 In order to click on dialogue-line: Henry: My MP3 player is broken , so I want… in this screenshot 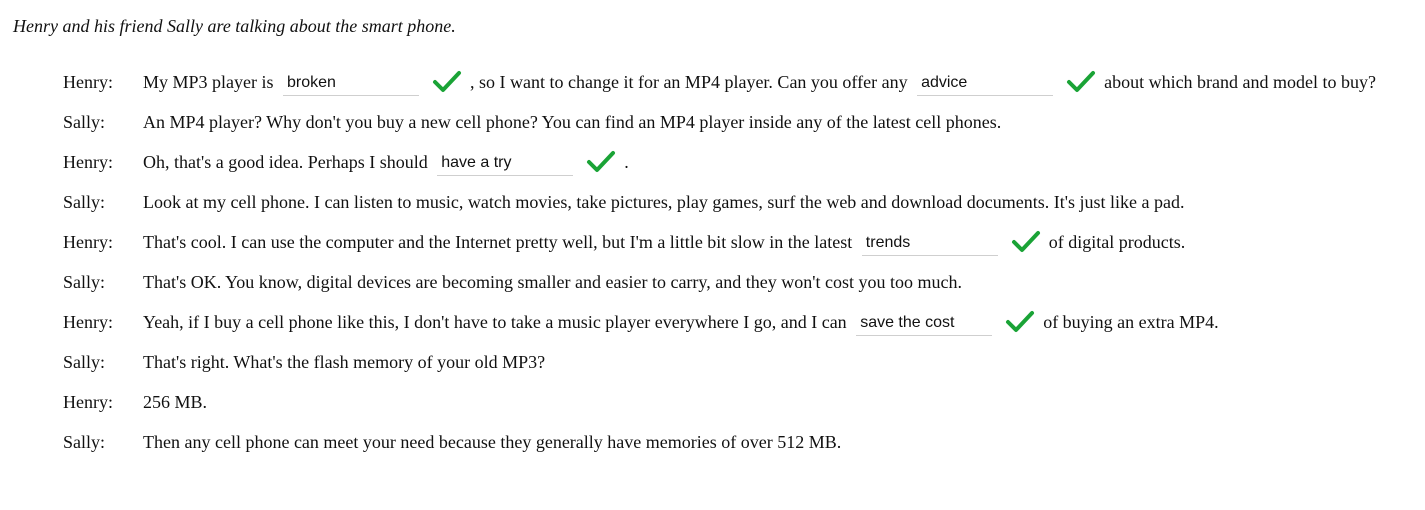, I will do `click(739, 82)`.